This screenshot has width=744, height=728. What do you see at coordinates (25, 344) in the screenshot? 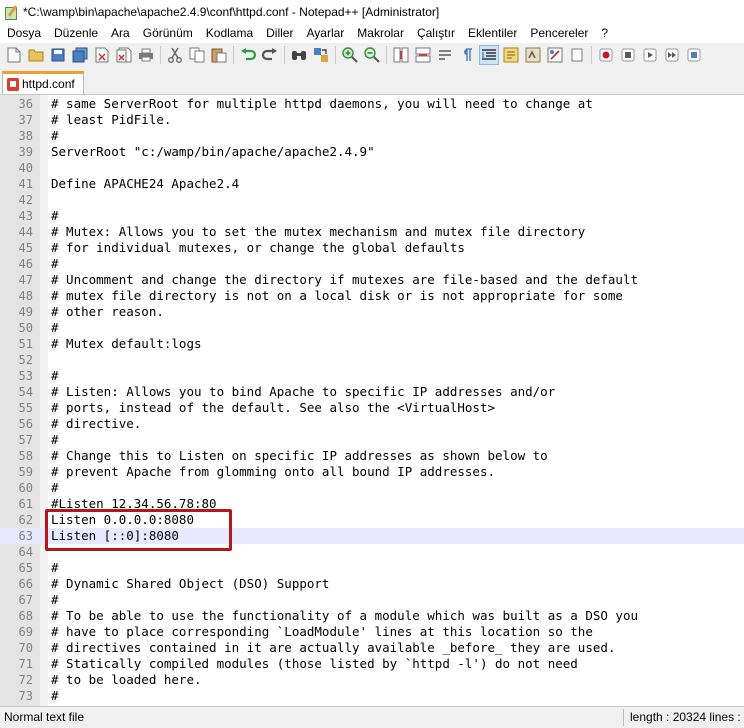
I see `line-number: 51` at bounding box center [25, 344].